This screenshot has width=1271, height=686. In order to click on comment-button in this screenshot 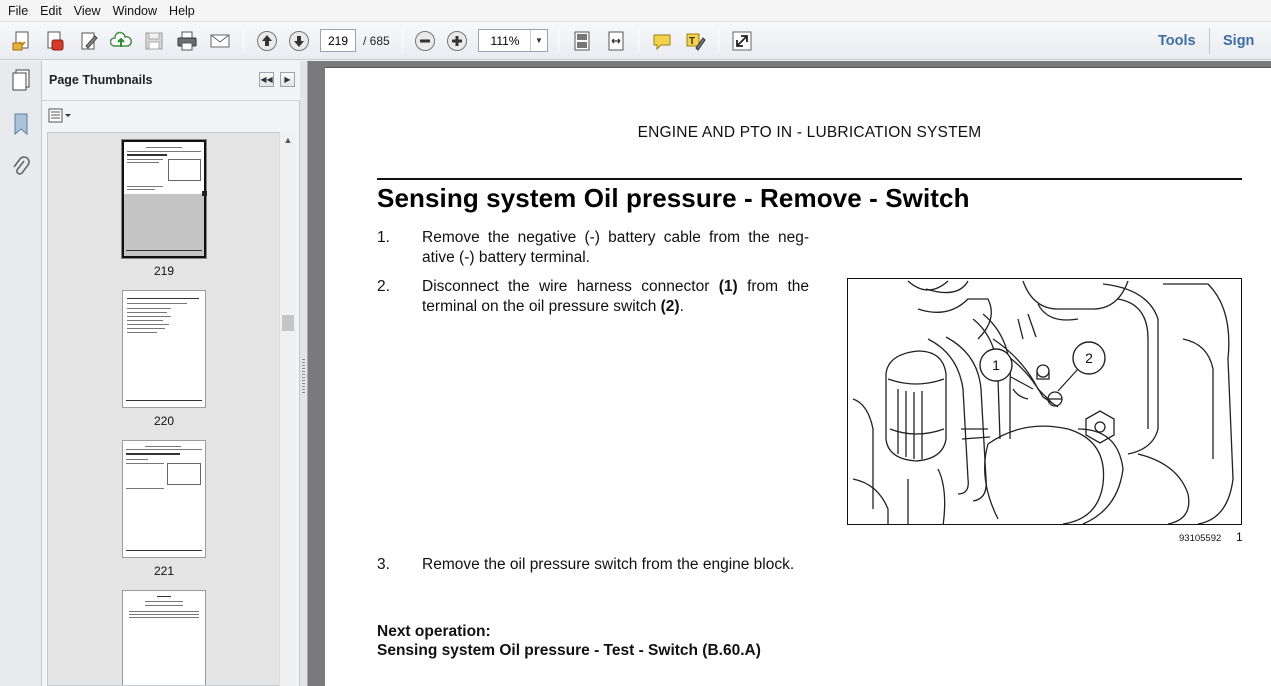, I will do `click(662, 41)`.